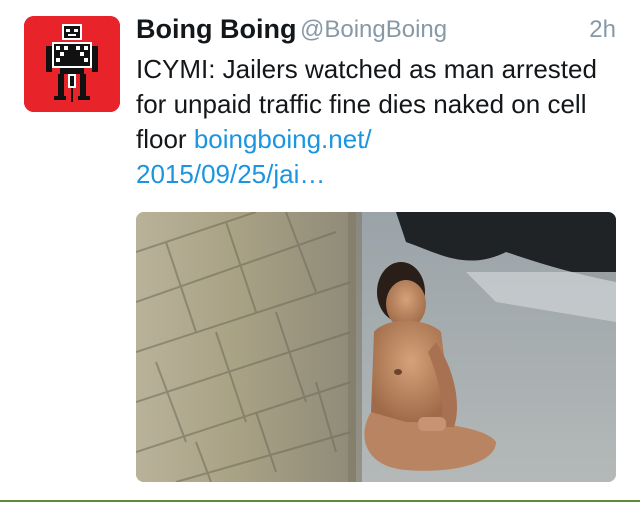 The height and width of the screenshot is (507, 640). Describe the element at coordinates (602, 30) in the screenshot. I see `tweet-timestamp: 2h` at that location.